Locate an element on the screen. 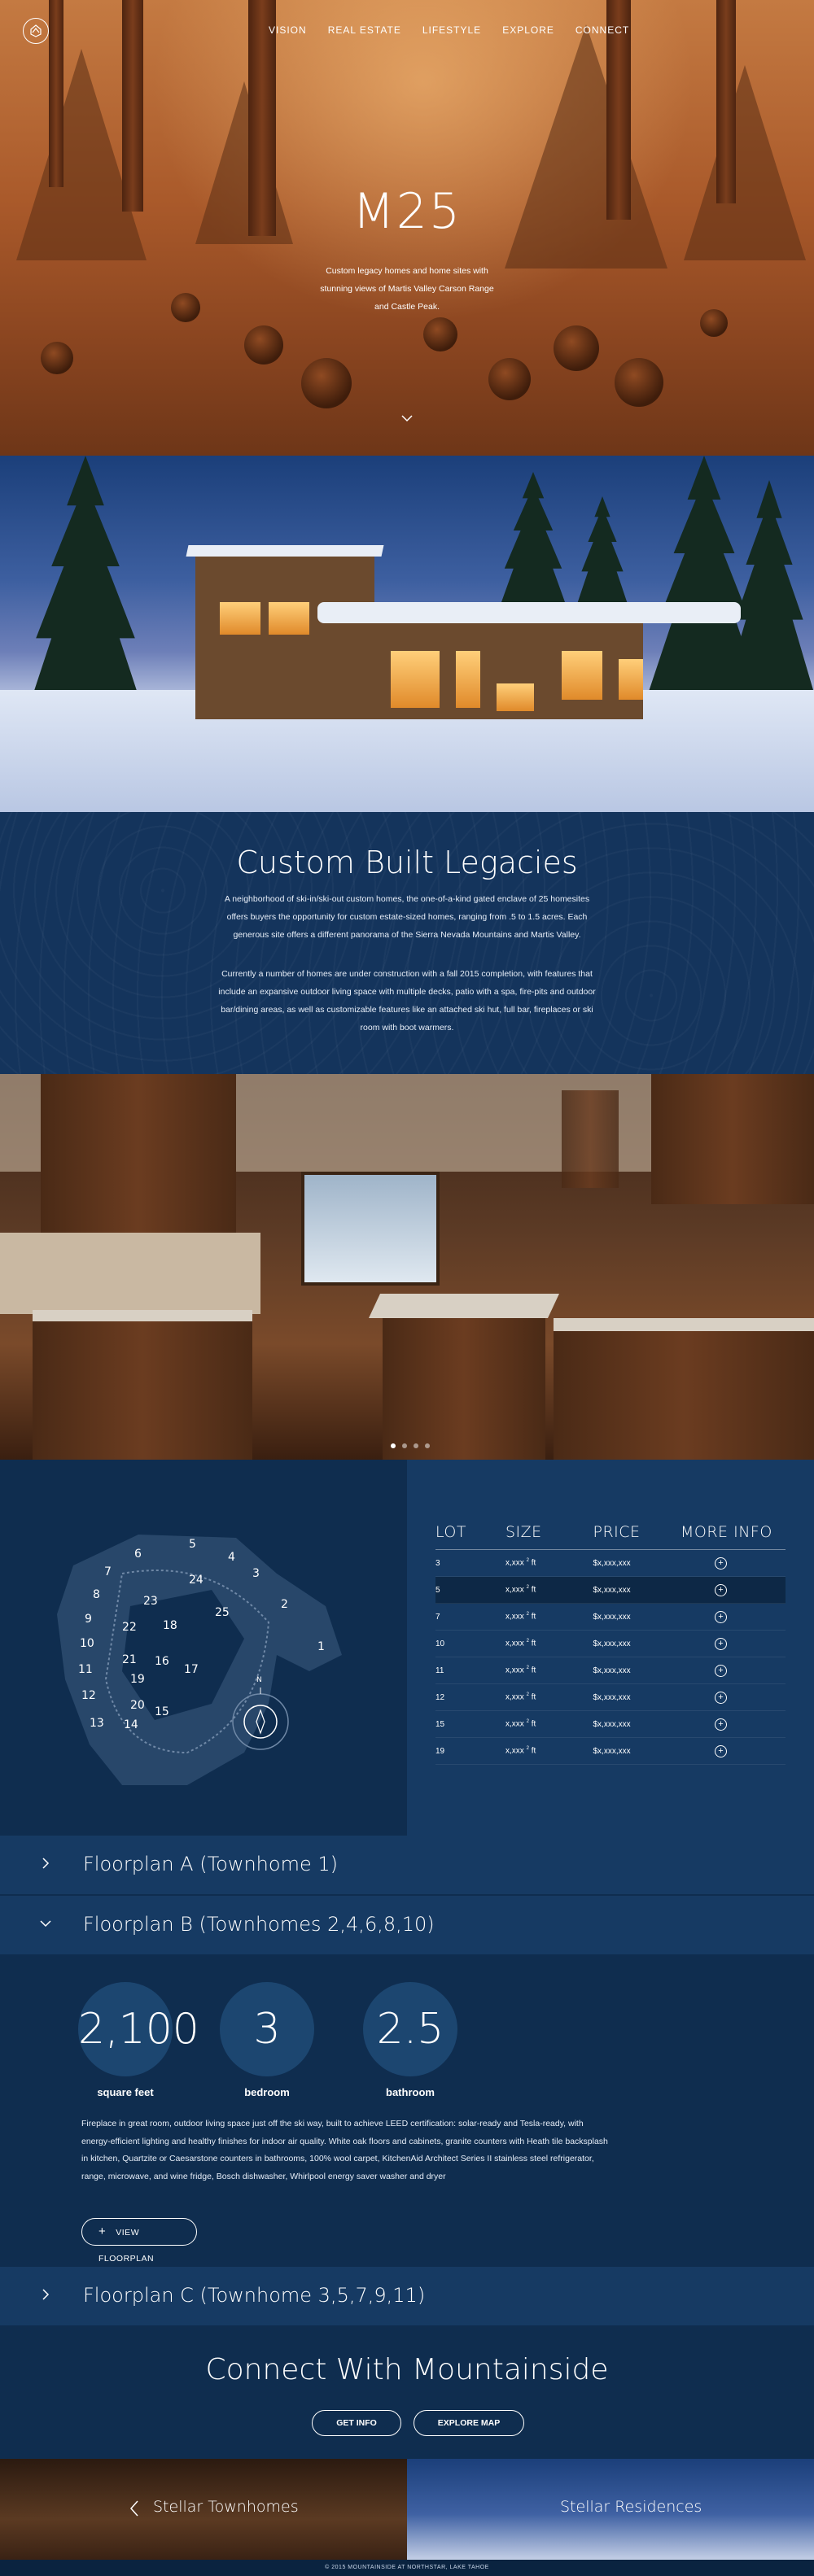 The image size is (814, 2576). lot-label: 19 is located at coordinates (137, 1679).